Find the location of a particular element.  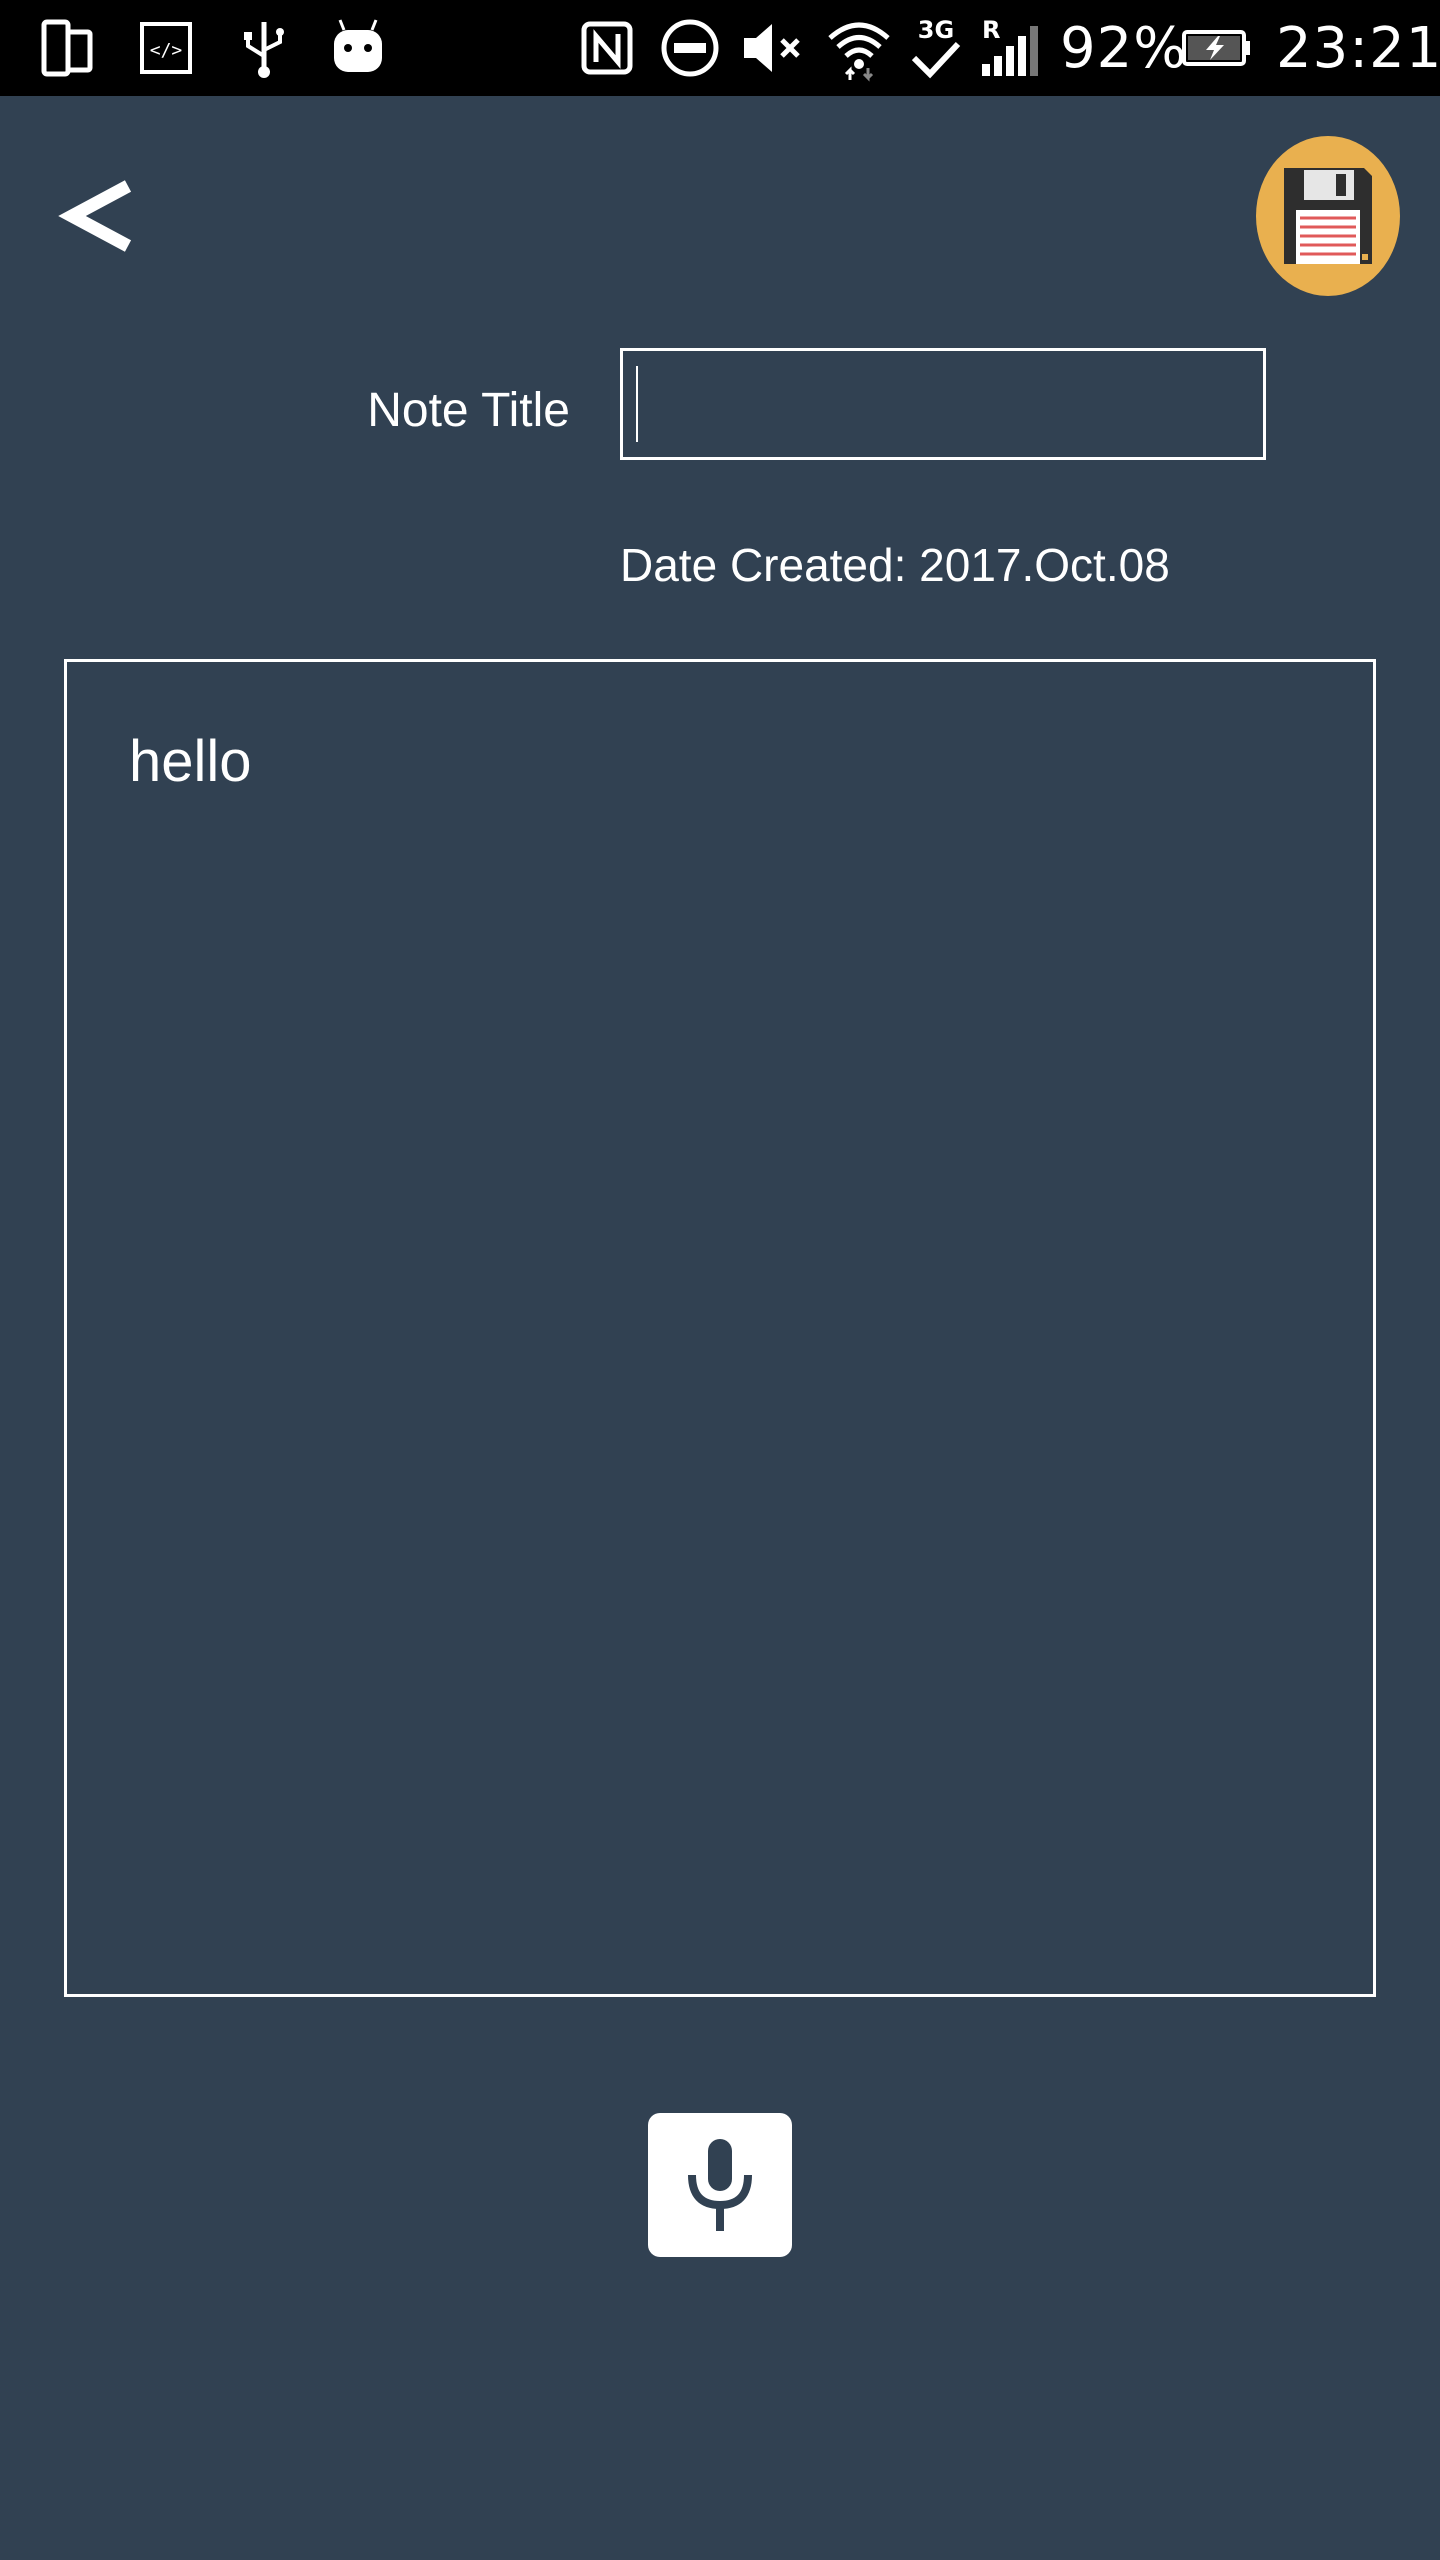

wifi-icon is located at coordinates (859, 49).